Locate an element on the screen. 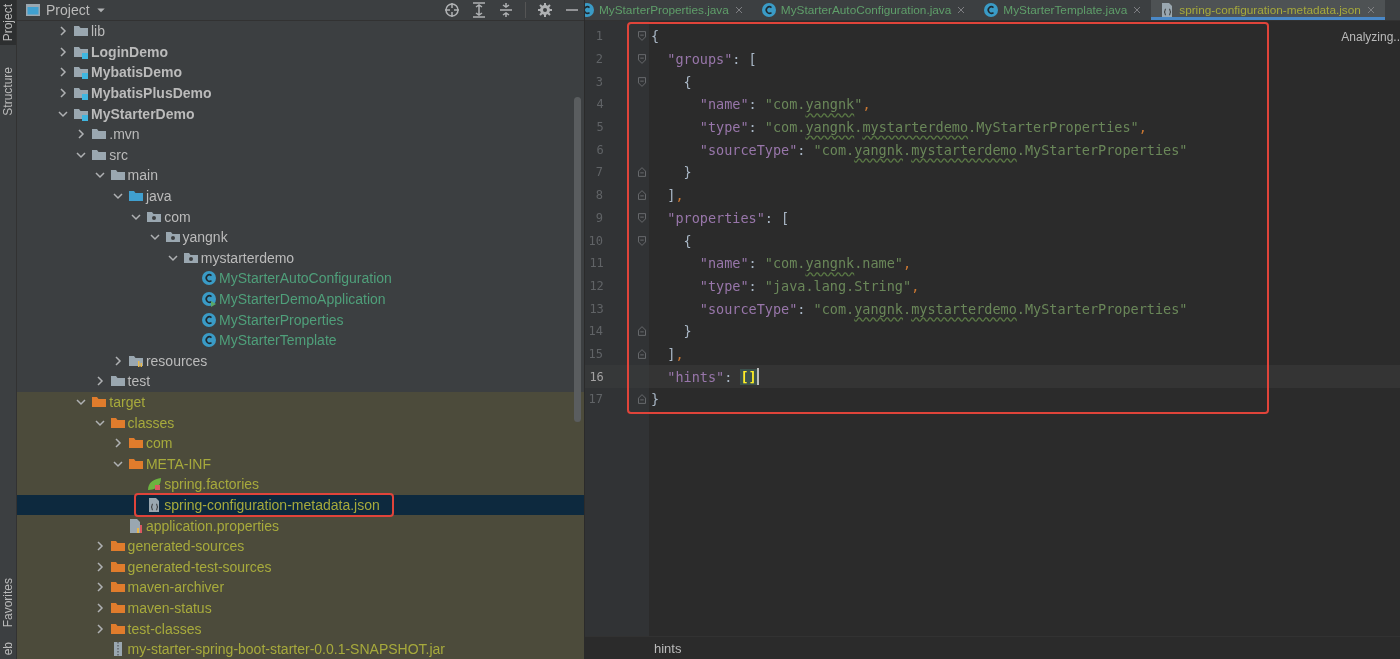  leaf-icon is located at coordinates (154, 484).